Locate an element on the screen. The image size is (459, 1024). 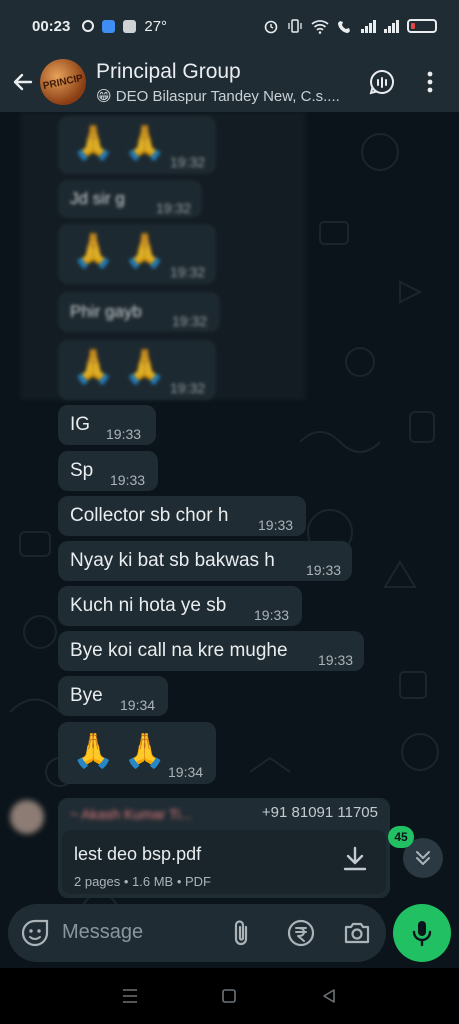
message-bubble: Nyay ki bat sb bakwas h 19:33 is located at coordinates (205, 561).